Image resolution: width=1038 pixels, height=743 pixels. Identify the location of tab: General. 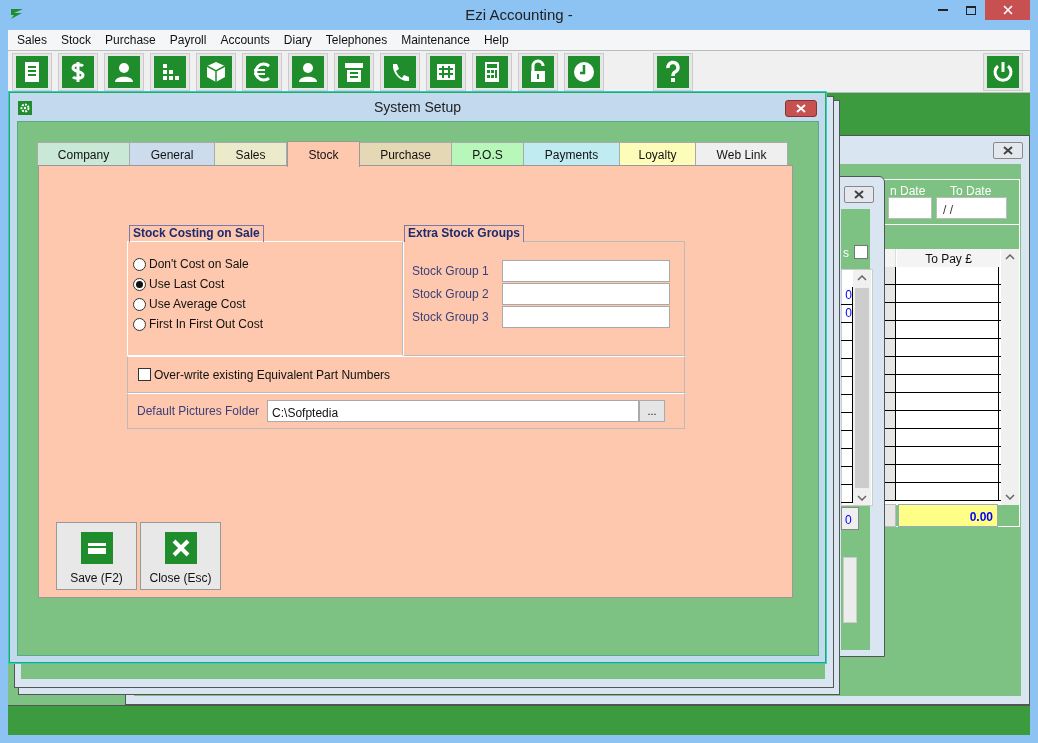
(172, 154).